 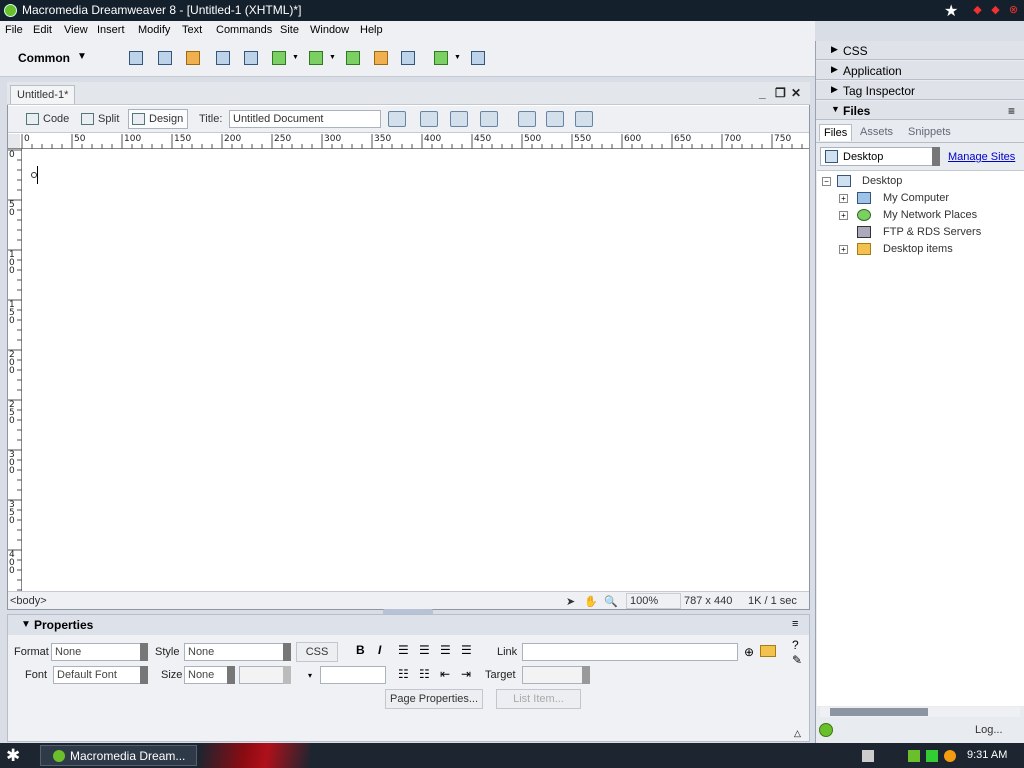 I want to click on bold-button: B, so click(x=360, y=650).